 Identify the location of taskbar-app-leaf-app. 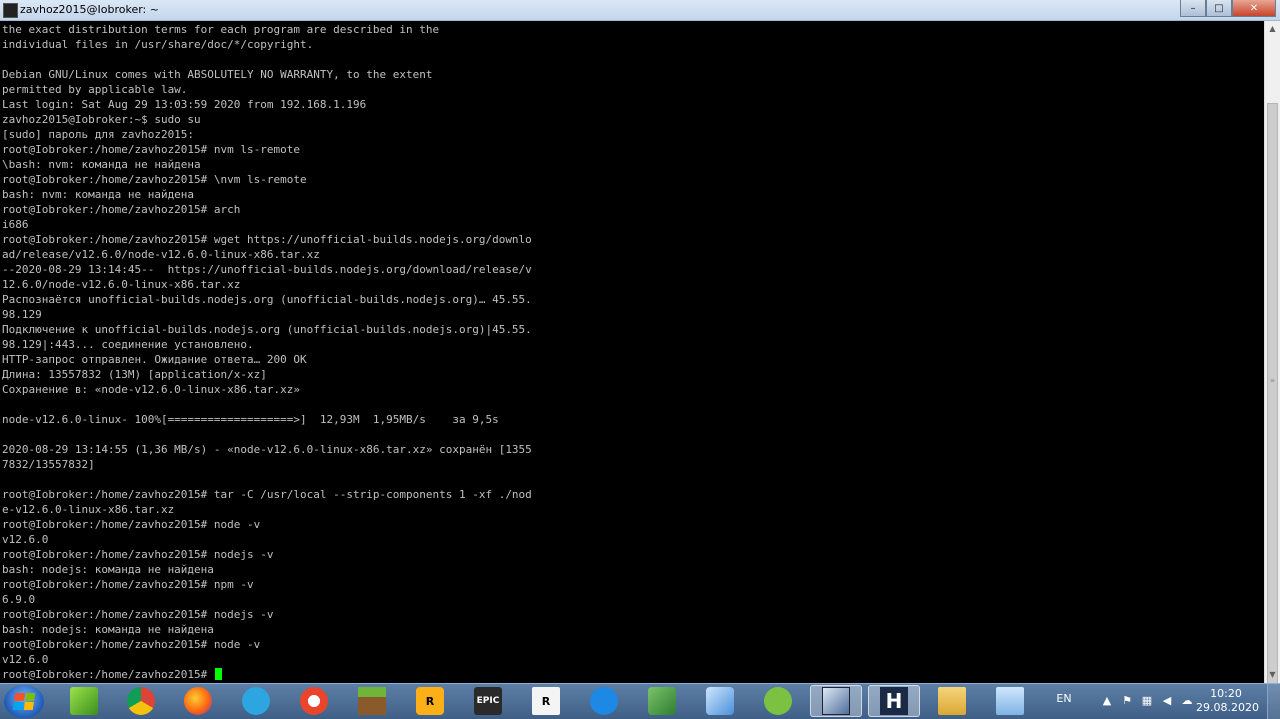
(778, 701).